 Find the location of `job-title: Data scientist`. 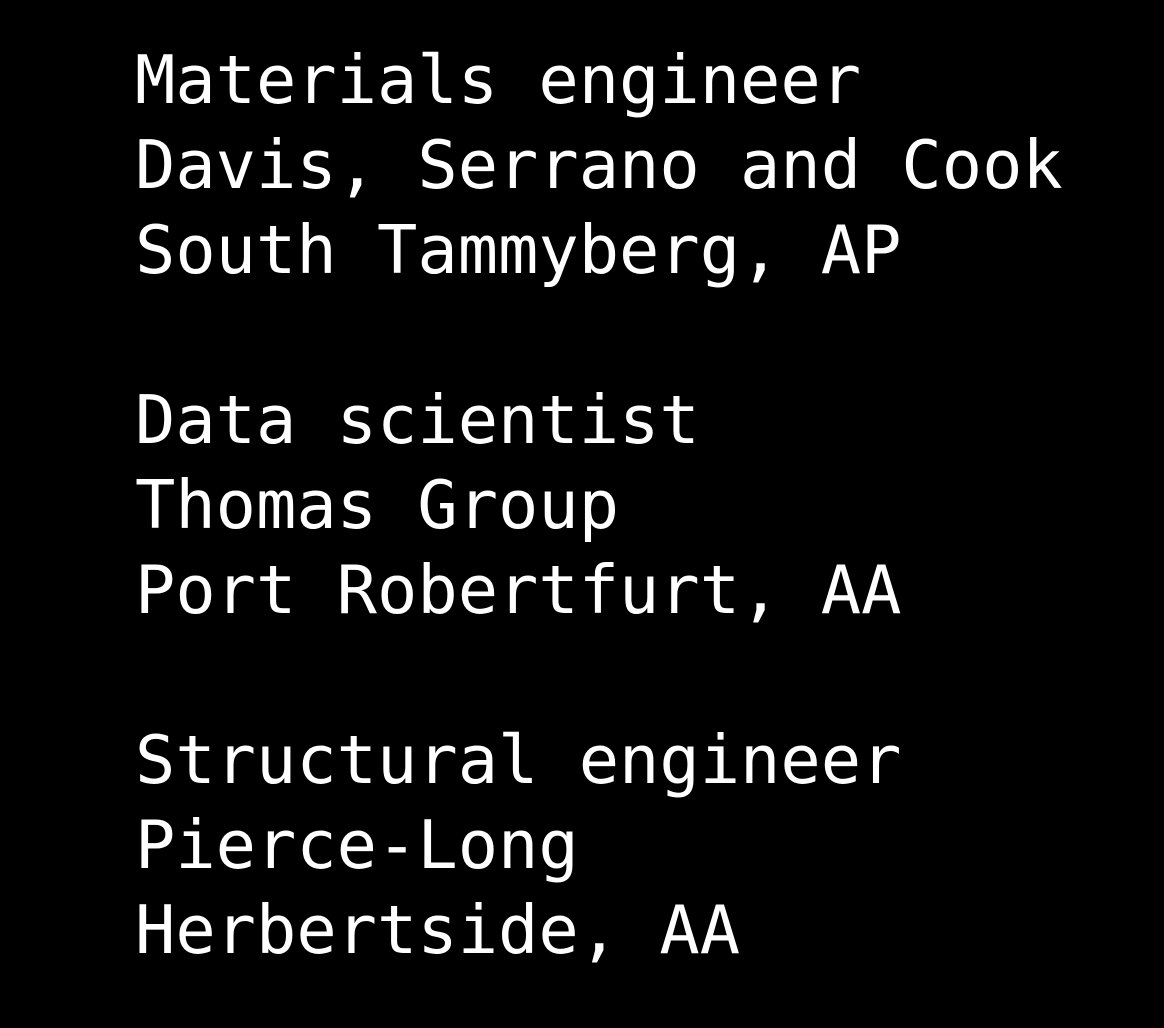

job-title: Data scientist is located at coordinates (417, 420).